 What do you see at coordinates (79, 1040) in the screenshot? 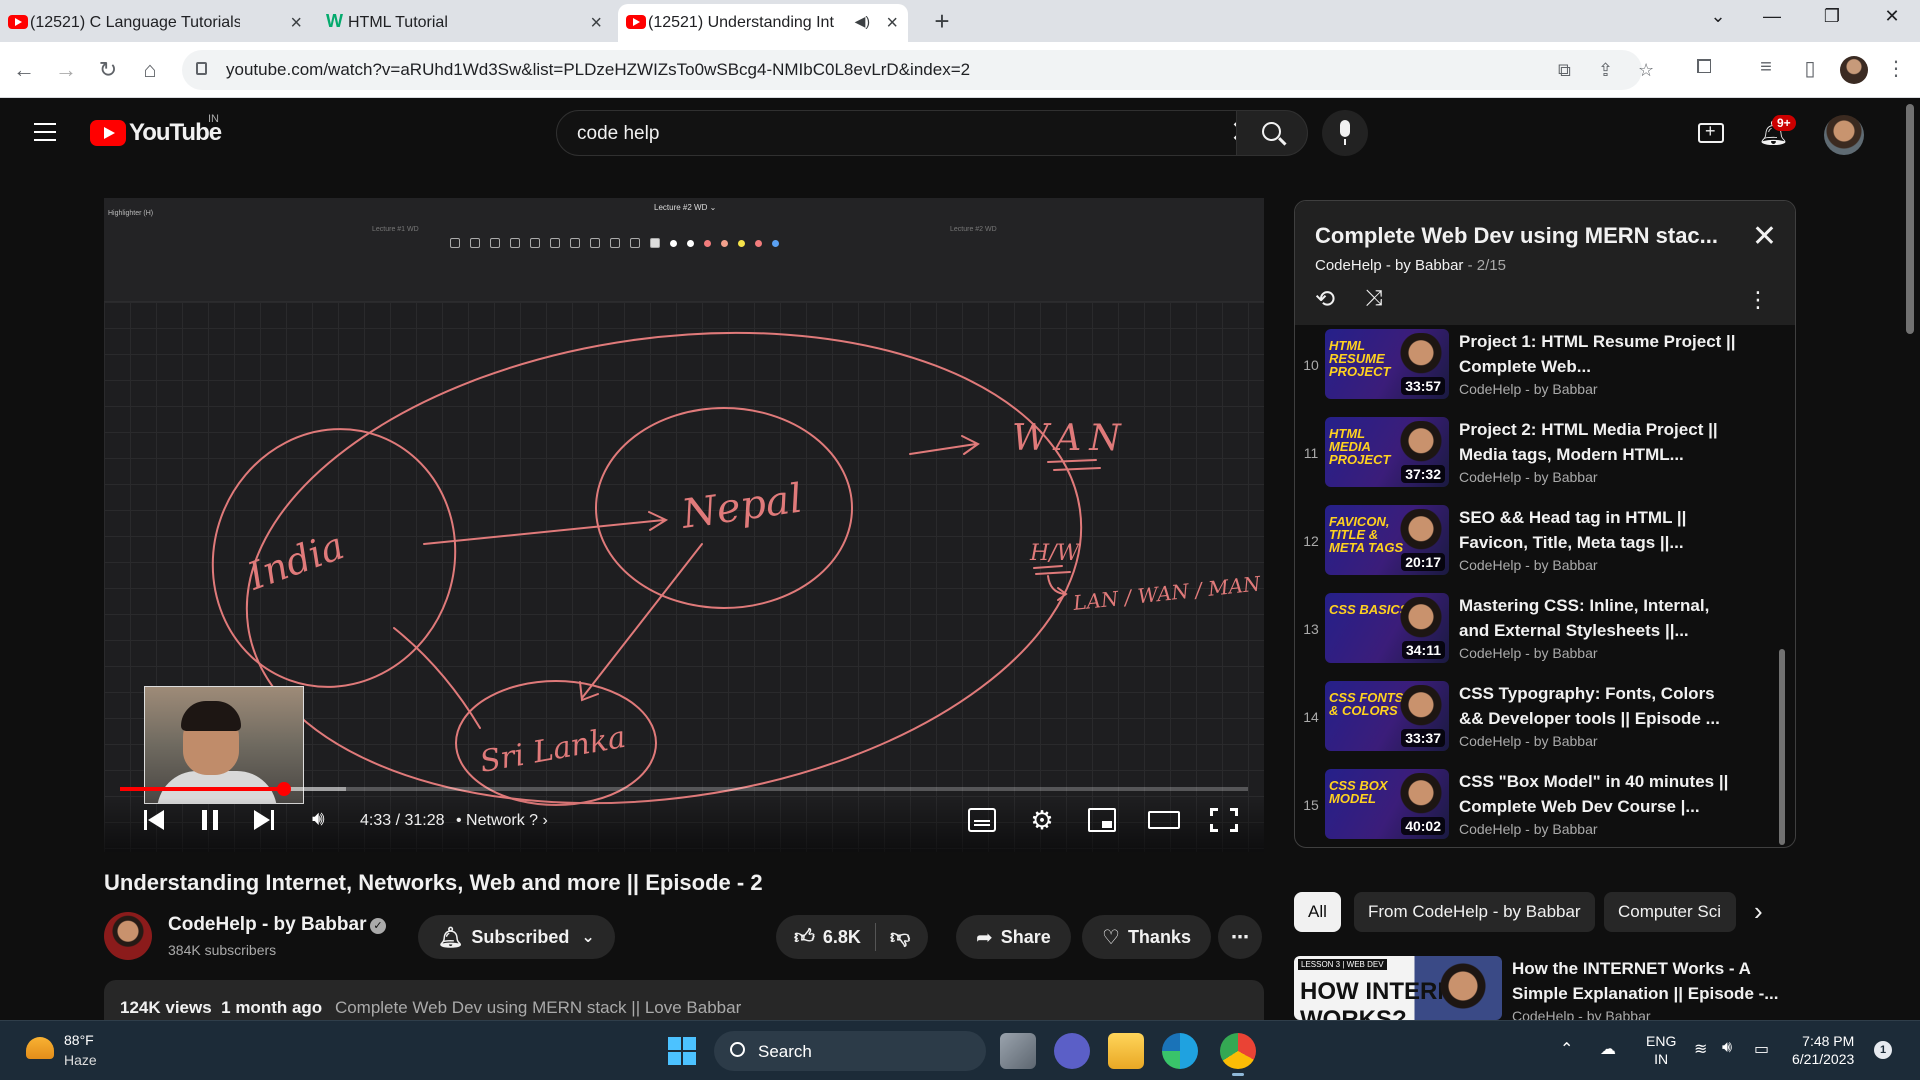
I see `temperature: 88°F` at bounding box center [79, 1040].